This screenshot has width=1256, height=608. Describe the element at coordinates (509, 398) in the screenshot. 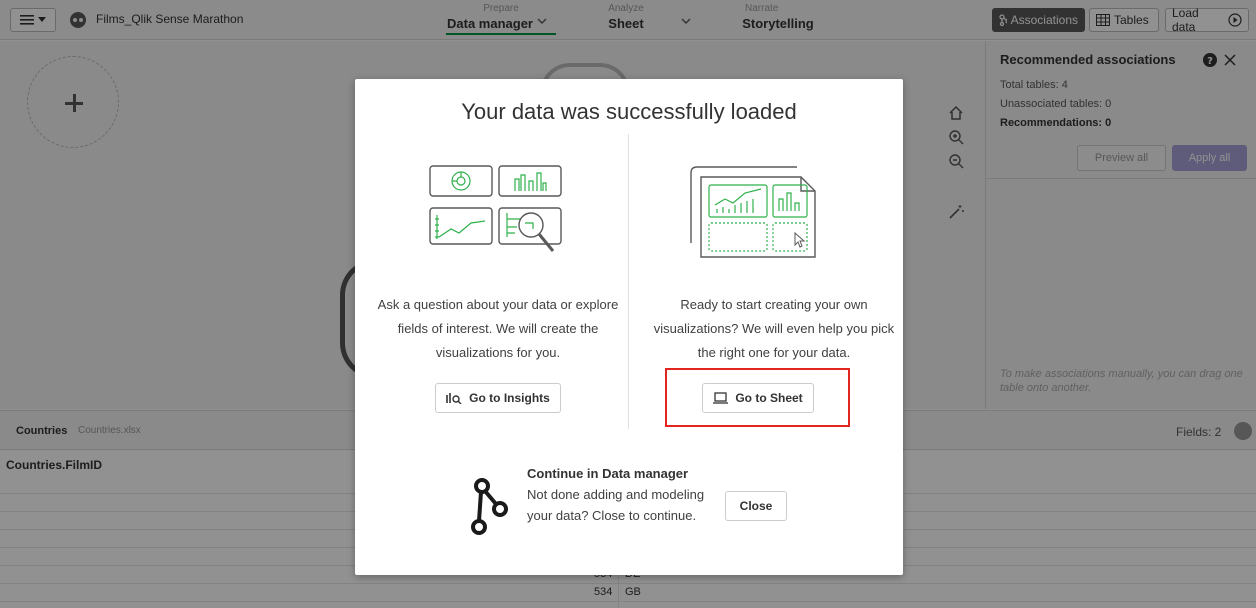

I see `go-to-insights-label: Go to Insights` at that location.